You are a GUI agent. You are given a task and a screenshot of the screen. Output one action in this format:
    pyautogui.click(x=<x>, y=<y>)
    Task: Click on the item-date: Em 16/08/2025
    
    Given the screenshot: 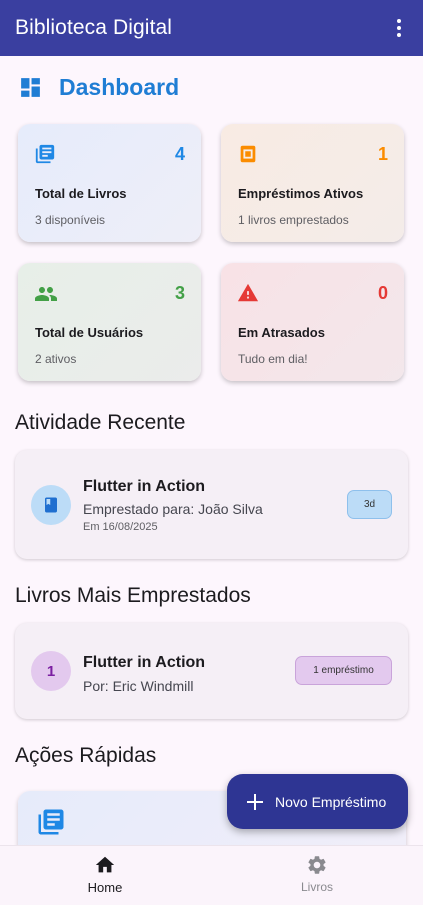 What is the action you would take?
    pyautogui.click(x=120, y=527)
    